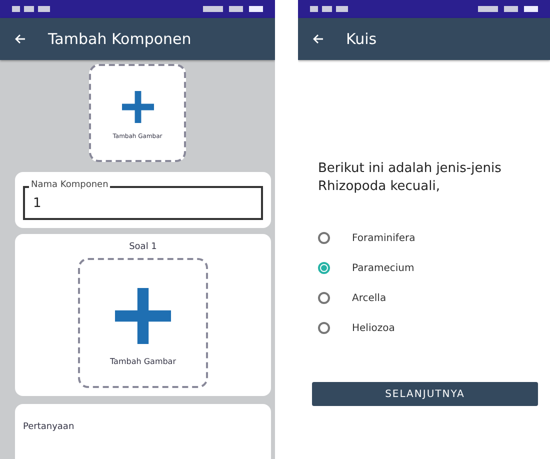  What do you see at coordinates (69, 185) in the screenshot?
I see `field-label: Nama Komponen` at bounding box center [69, 185].